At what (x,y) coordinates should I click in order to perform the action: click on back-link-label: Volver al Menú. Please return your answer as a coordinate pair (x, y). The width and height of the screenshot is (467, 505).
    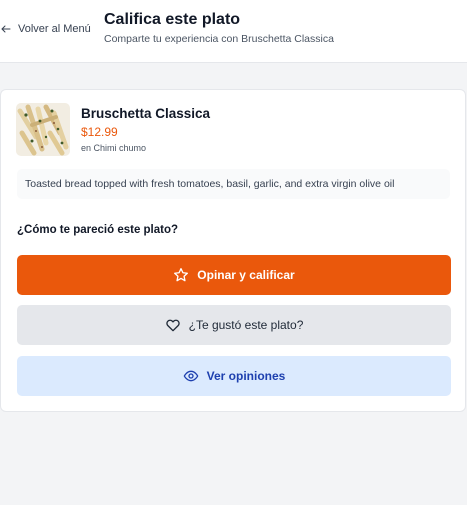
    Looking at the image, I should click on (54, 29).